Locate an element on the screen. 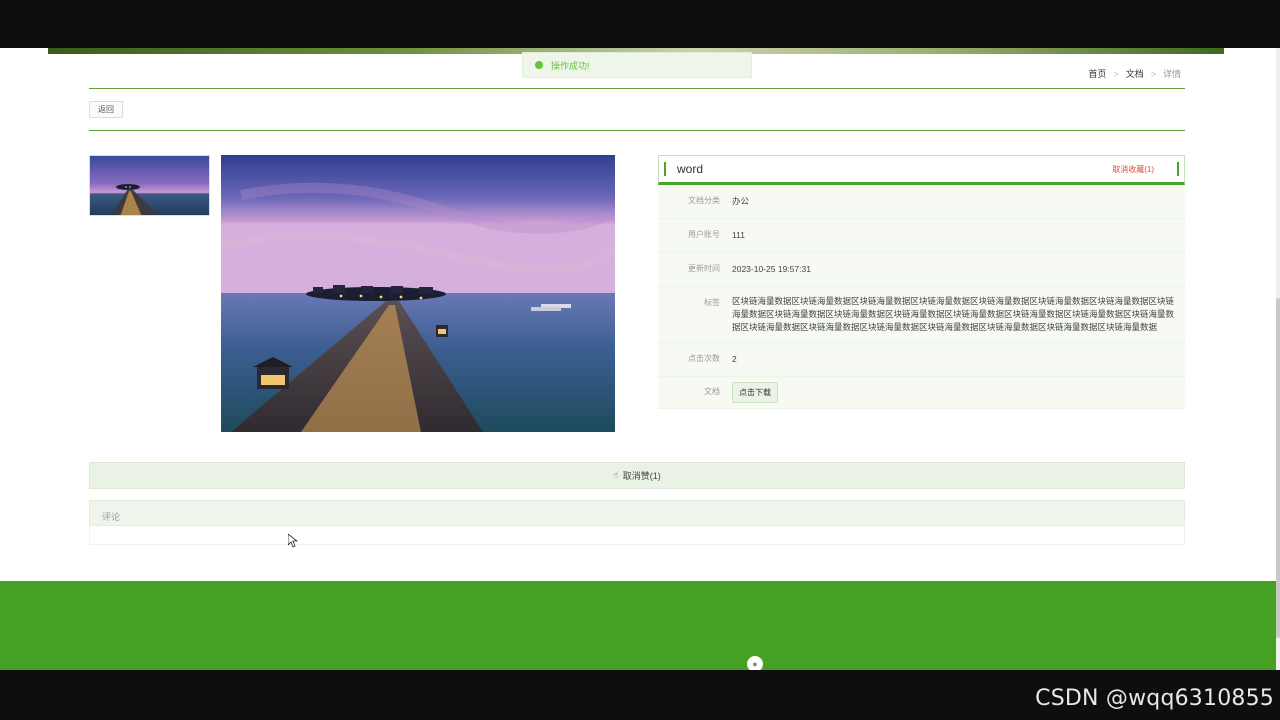 The height and width of the screenshot is (720, 1280). mouse-cursor-icon is located at coordinates (293, 541).